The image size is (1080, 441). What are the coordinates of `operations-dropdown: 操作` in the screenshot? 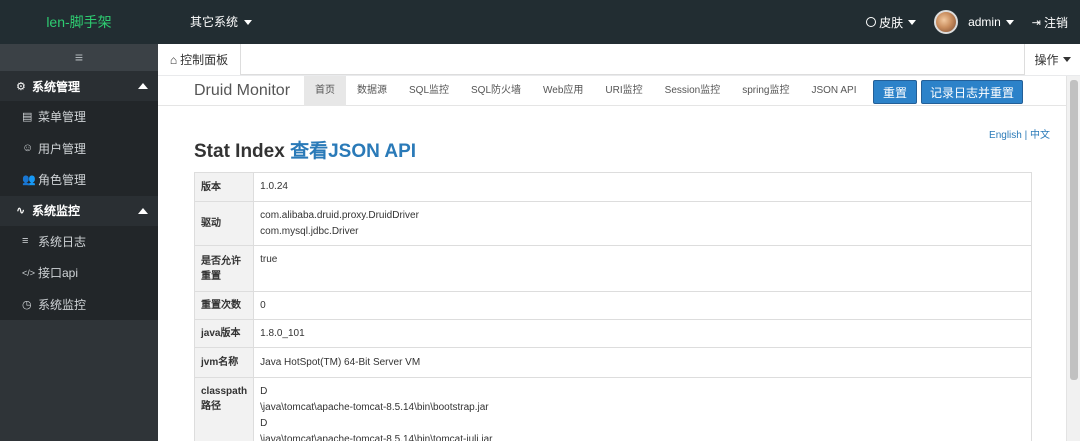 It's located at (1052, 59).